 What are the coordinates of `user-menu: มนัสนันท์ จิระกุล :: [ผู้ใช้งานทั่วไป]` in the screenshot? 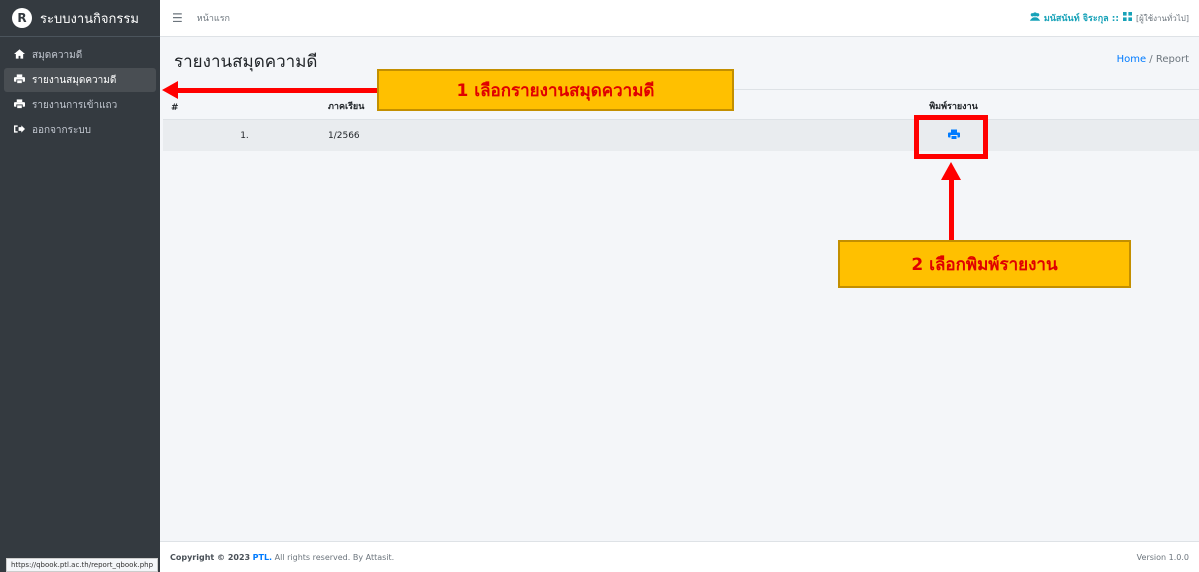 It's located at (1109, 18).